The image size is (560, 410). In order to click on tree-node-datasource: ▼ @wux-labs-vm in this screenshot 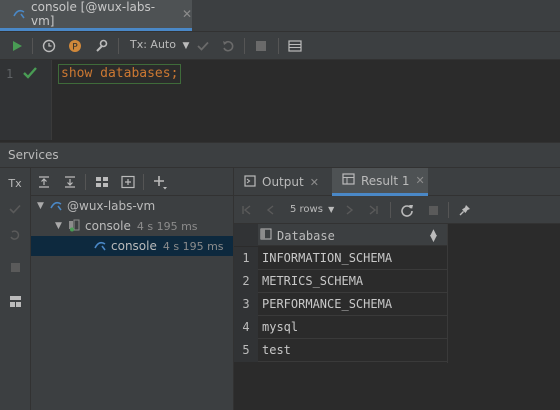, I will do `click(132, 206)`.